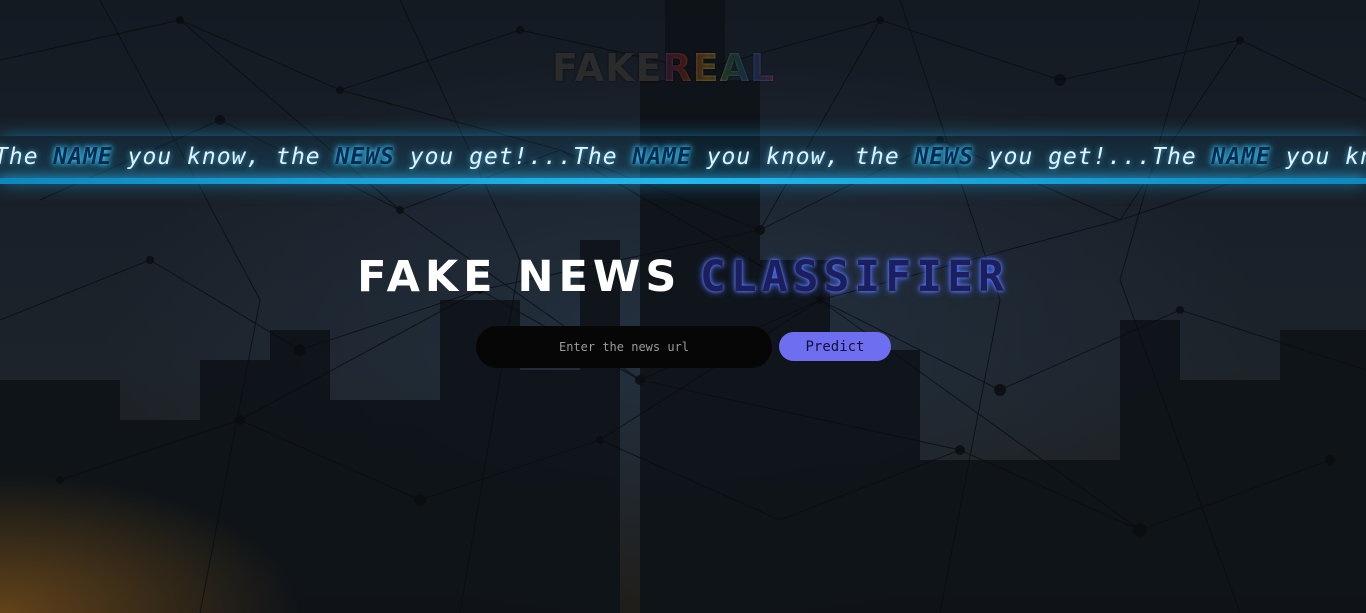 The image size is (1366, 613). Describe the element at coordinates (854, 277) in the screenshot. I see `page-title-part2: CLASSIFIER` at that location.